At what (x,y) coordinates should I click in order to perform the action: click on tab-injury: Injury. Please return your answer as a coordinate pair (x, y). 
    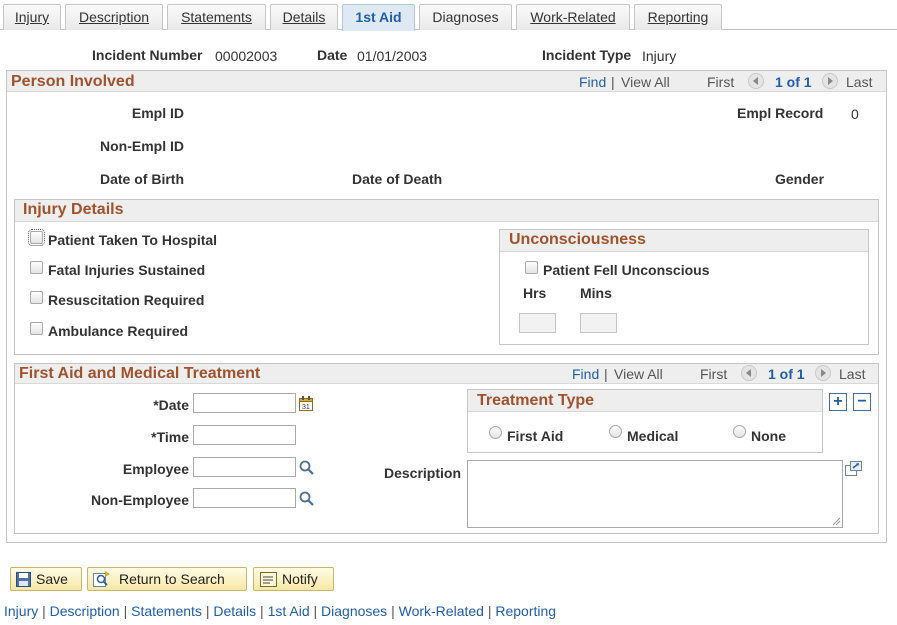
    Looking at the image, I should click on (32, 17).